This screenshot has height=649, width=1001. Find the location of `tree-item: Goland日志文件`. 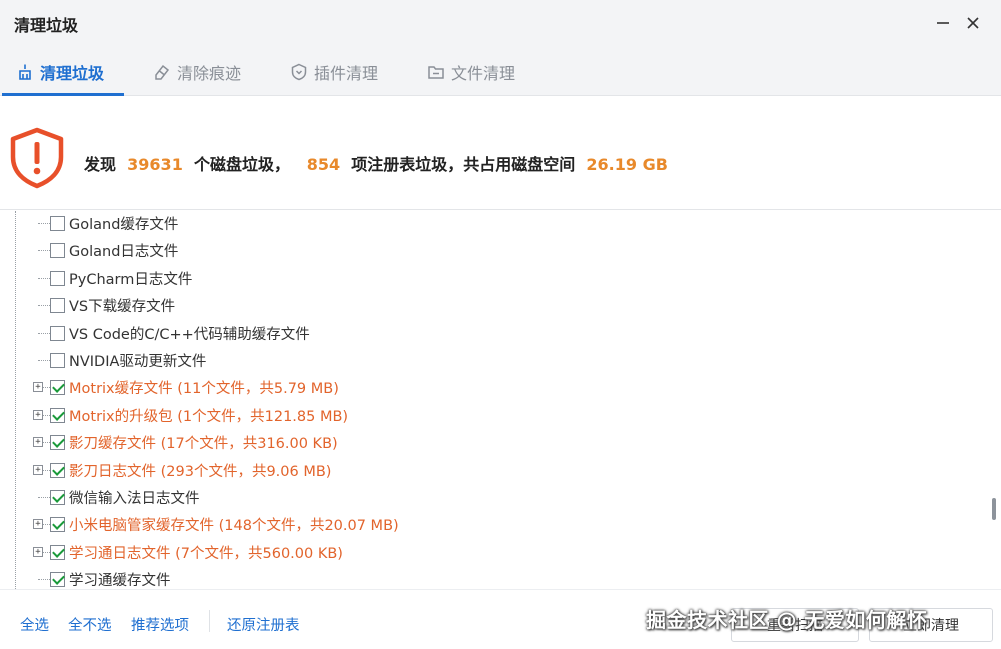

tree-item: Goland日志文件 is located at coordinates (480, 250).